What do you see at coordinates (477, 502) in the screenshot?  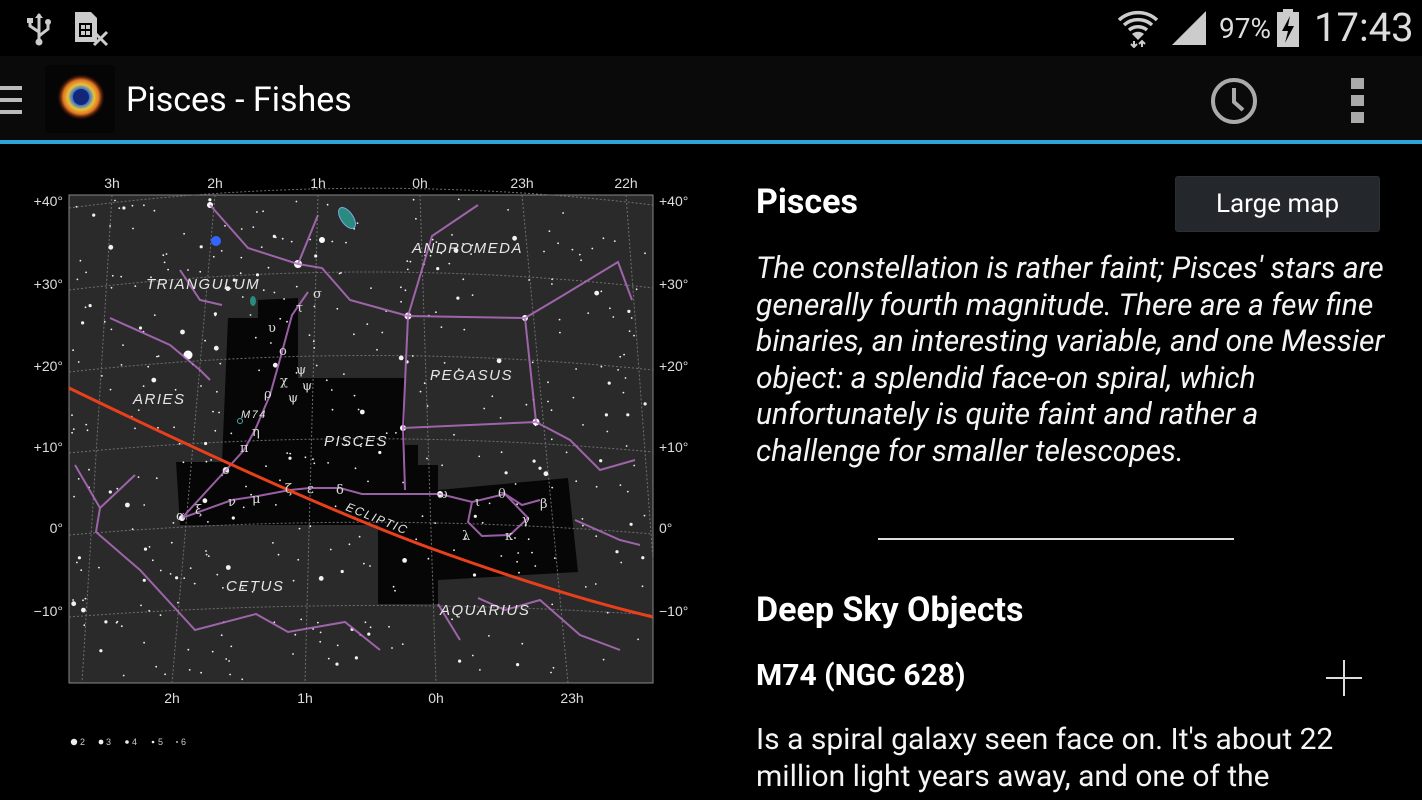 I see `svg-text: ι` at bounding box center [477, 502].